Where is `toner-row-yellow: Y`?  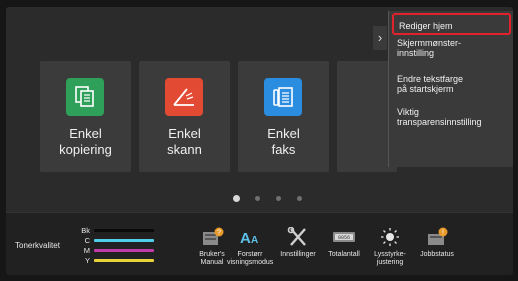
toner-row-yellow: Y is located at coordinates (118, 260).